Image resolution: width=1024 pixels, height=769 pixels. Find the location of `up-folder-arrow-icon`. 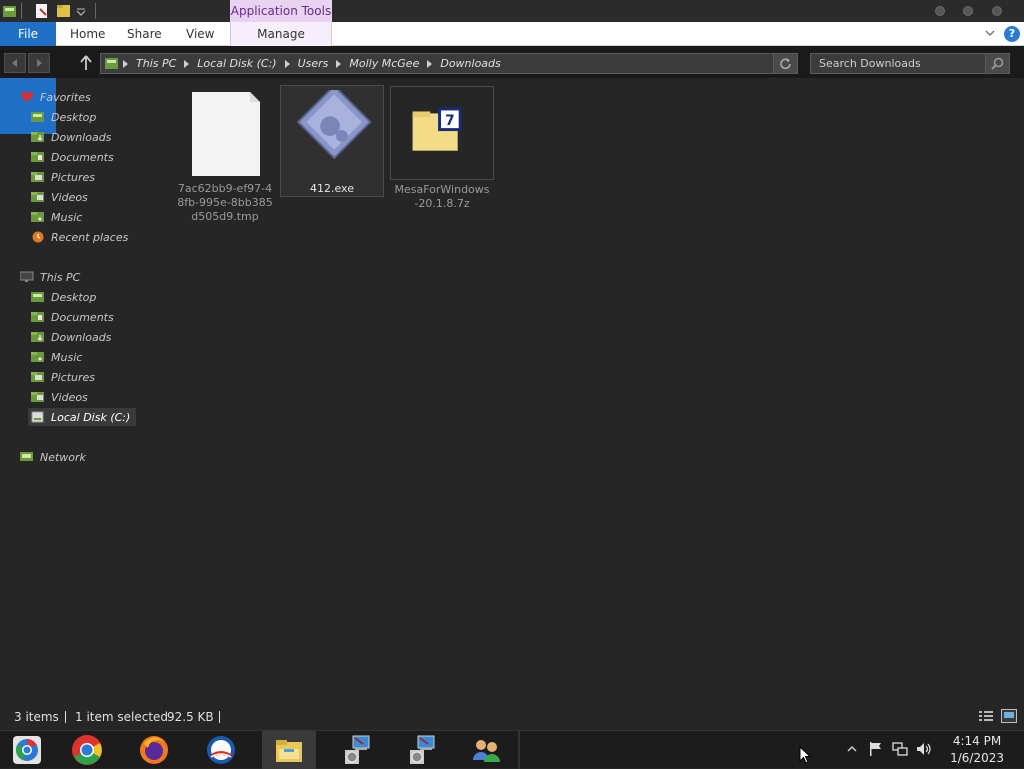

up-folder-arrow-icon is located at coordinates (86, 63).